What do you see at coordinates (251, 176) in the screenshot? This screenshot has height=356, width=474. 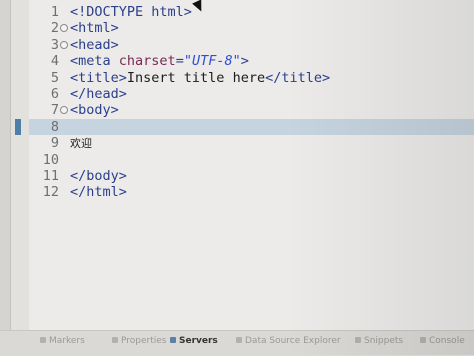 I see `code-line: 11 </body>` at bounding box center [251, 176].